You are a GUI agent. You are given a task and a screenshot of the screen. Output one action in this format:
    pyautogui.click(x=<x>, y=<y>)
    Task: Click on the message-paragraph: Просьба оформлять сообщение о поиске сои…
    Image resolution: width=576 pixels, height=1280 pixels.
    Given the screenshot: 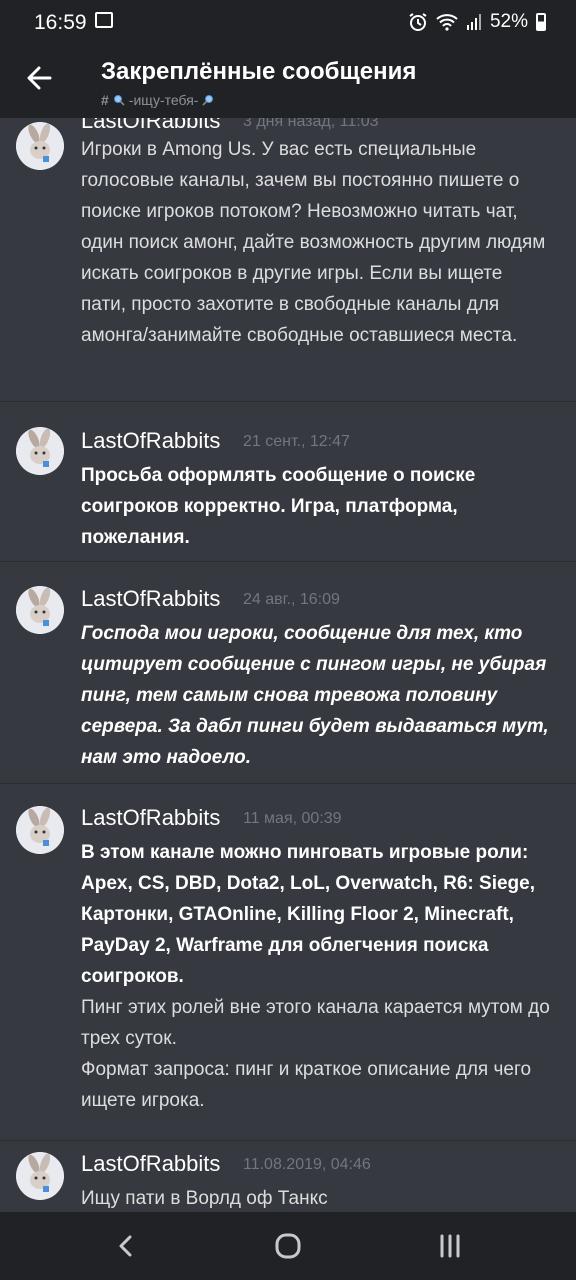 What is the action you would take?
    pyautogui.click(x=278, y=506)
    